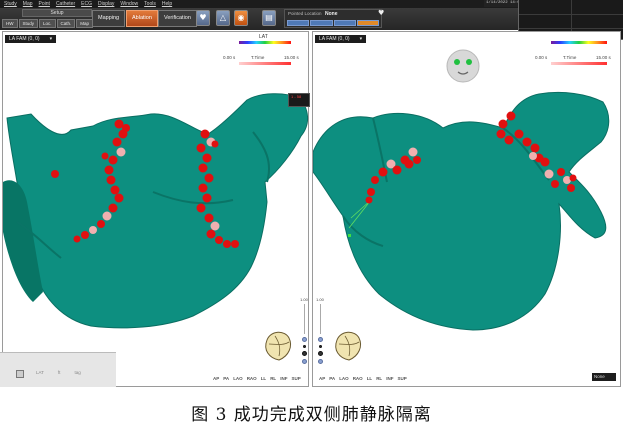 Image resolution: width=623 pixels, height=426 pixels. Describe the element at coordinates (44, 4) in the screenshot. I see `menu-point: Point` at that location.